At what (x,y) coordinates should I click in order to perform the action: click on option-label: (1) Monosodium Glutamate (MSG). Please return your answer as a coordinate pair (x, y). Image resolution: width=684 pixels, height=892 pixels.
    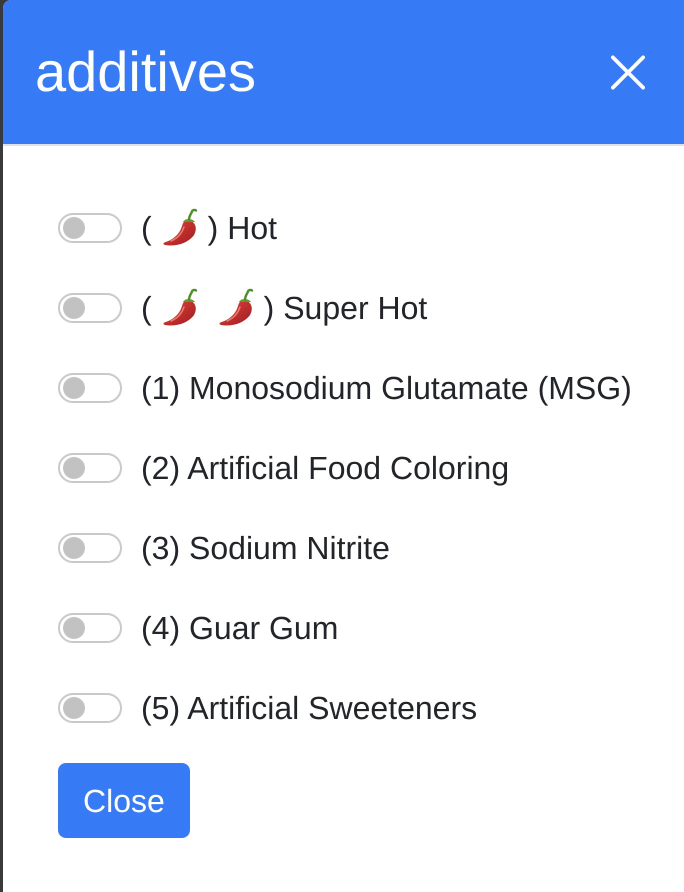
    Looking at the image, I should click on (386, 388).